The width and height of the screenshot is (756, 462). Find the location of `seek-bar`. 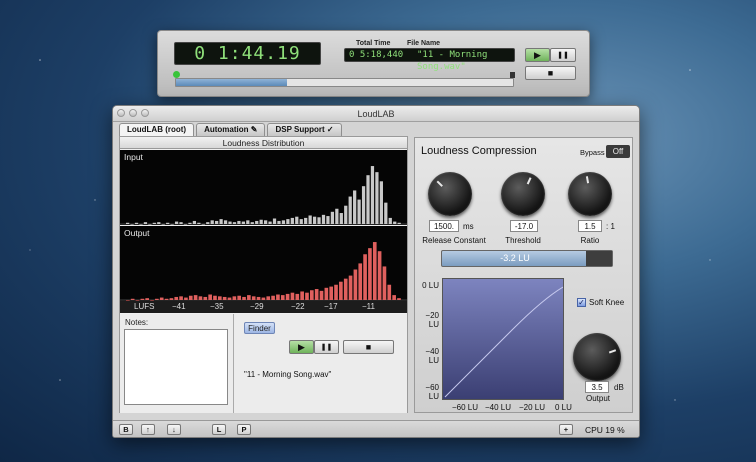

seek-bar is located at coordinates (344, 79).